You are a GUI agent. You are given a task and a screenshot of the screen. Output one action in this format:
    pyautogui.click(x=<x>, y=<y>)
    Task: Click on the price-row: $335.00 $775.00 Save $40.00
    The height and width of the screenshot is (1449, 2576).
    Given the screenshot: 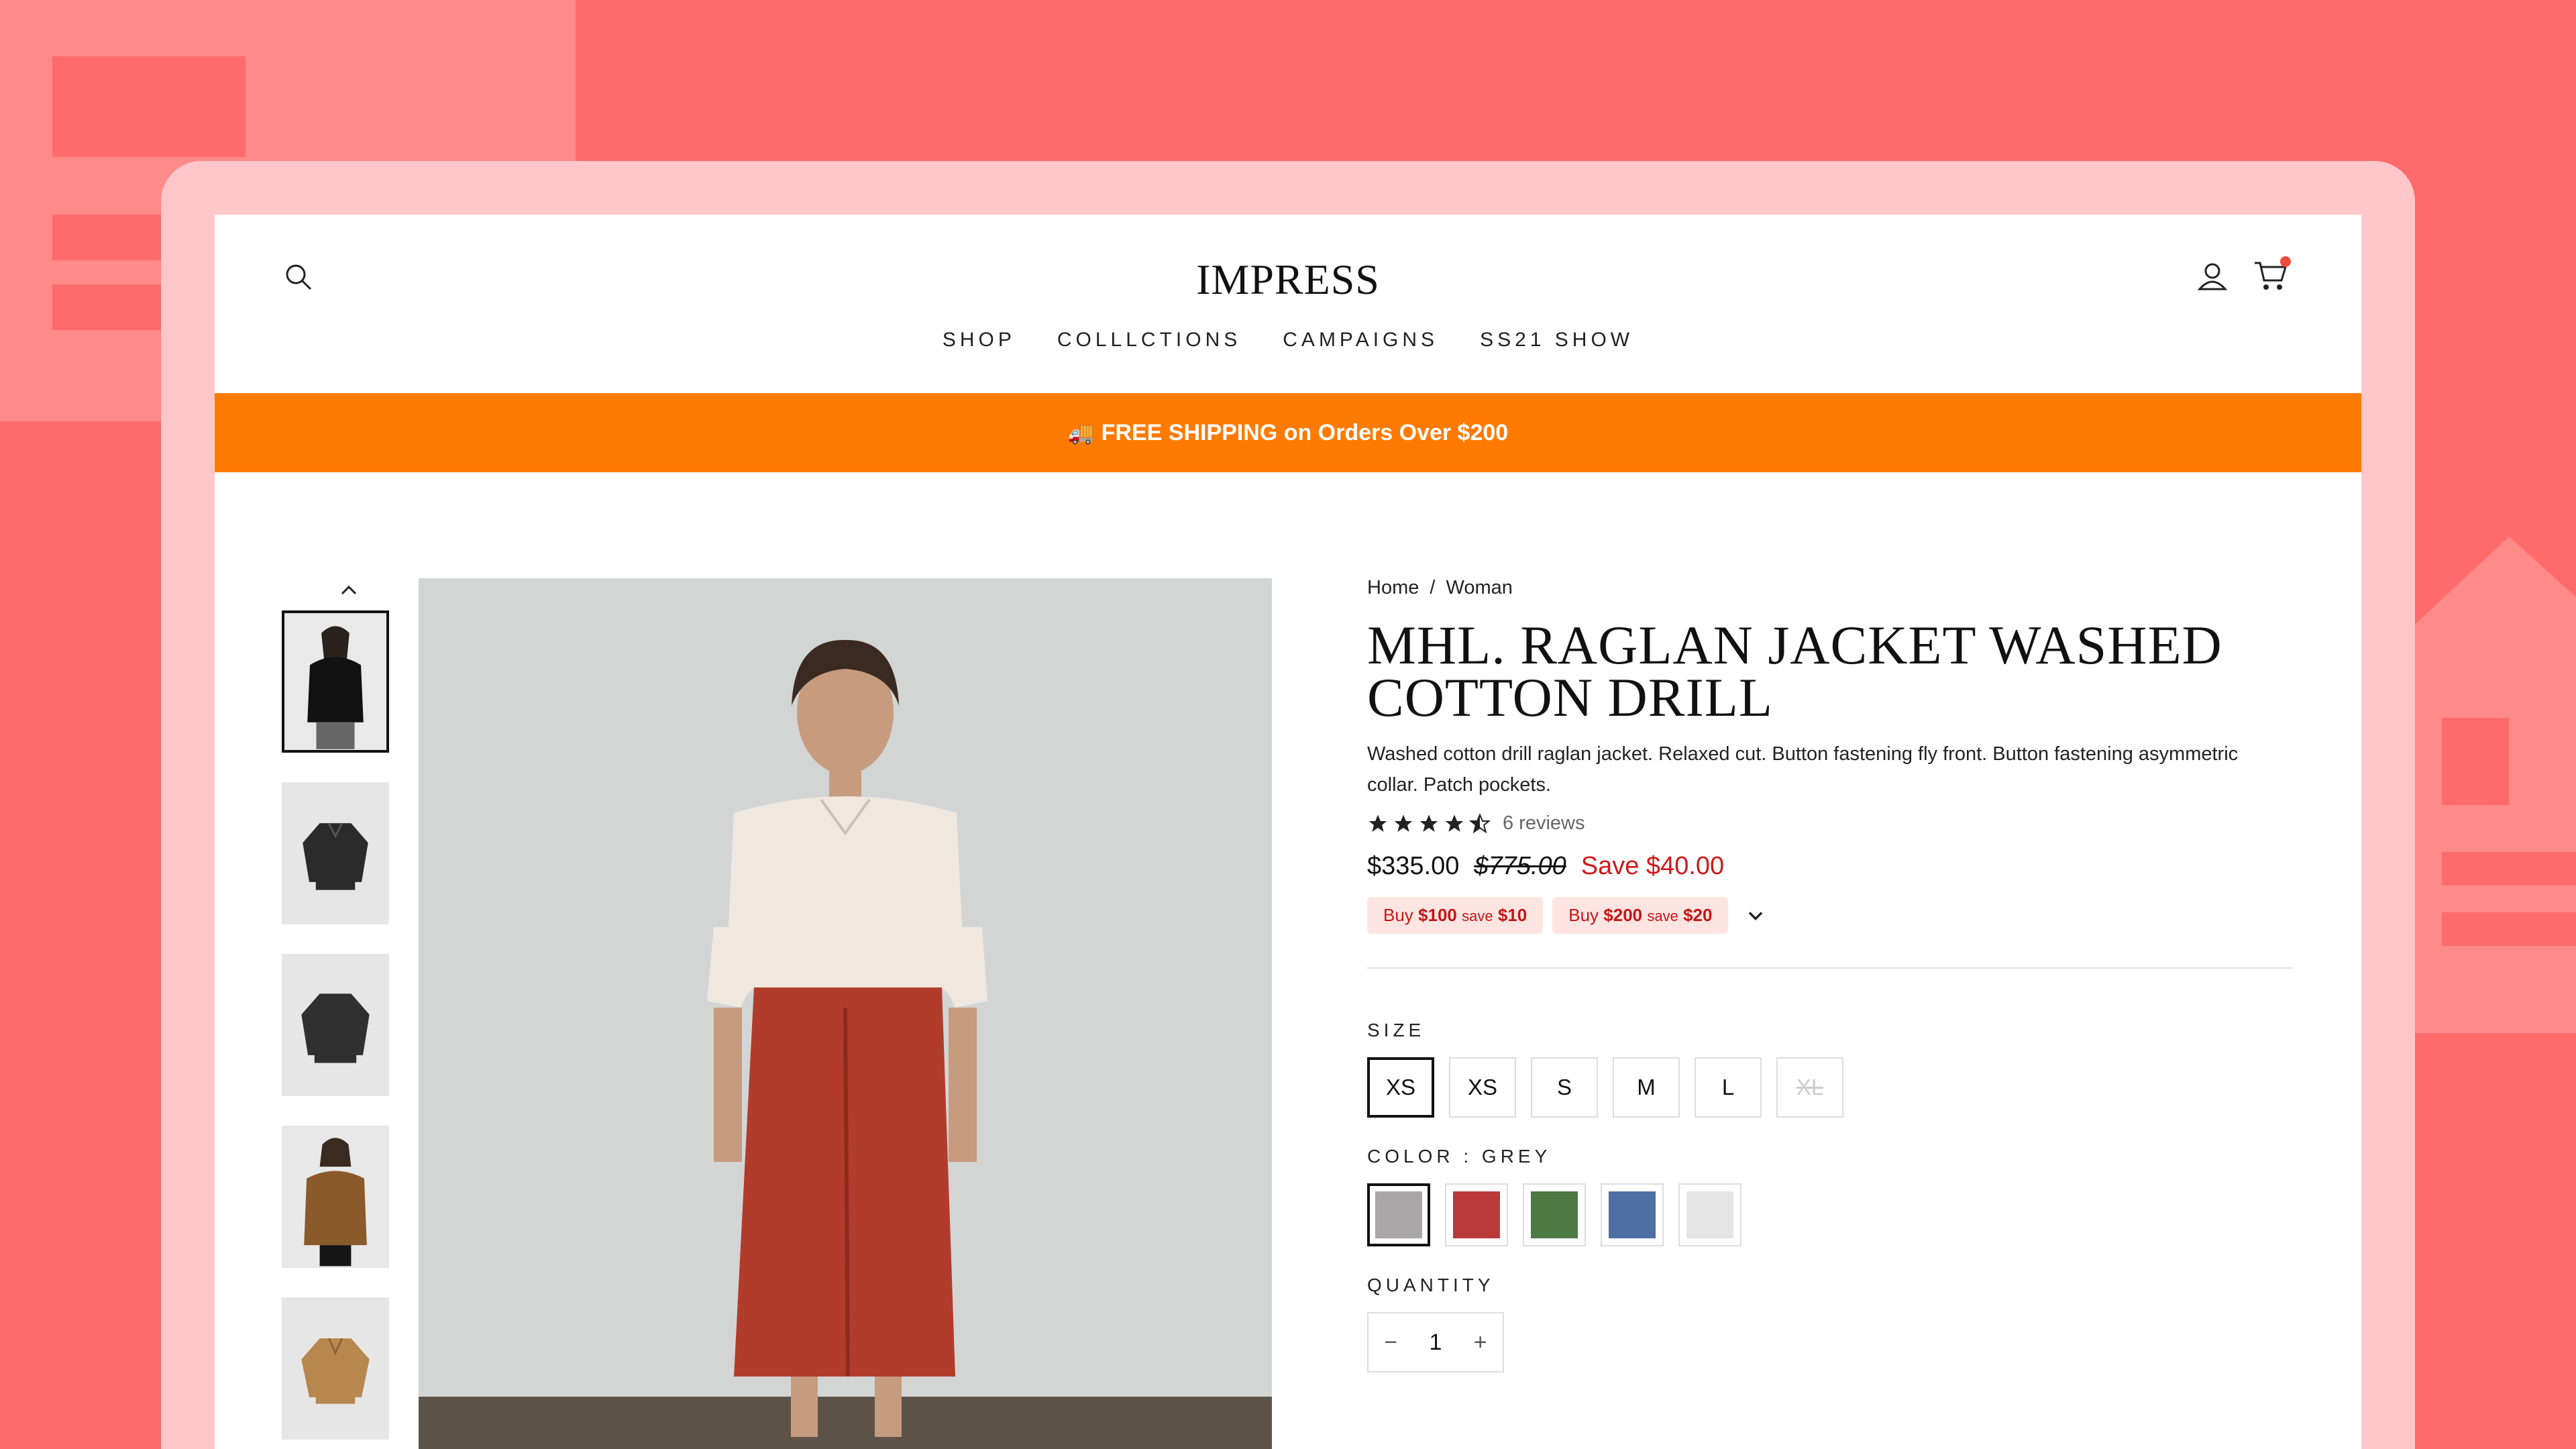 What is the action you would take?
    pyautogui.click(x=1830, y=866)
    